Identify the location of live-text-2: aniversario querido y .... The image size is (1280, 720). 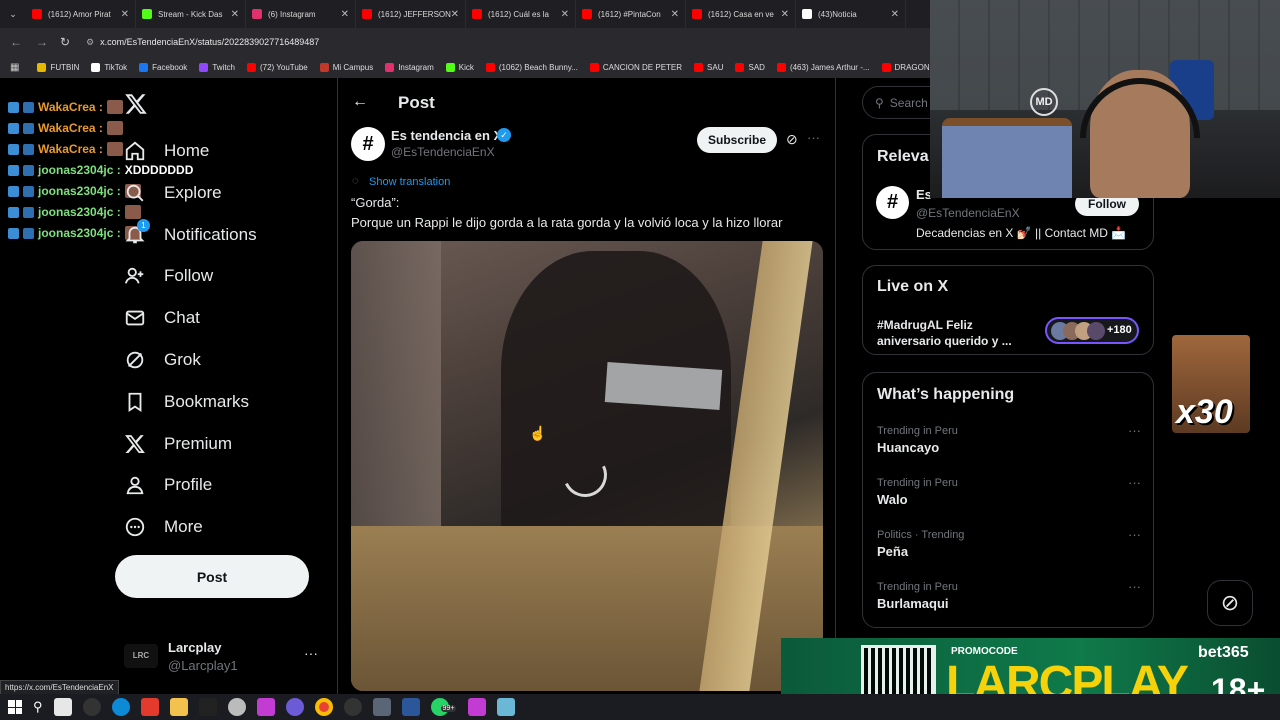
(944, 341).